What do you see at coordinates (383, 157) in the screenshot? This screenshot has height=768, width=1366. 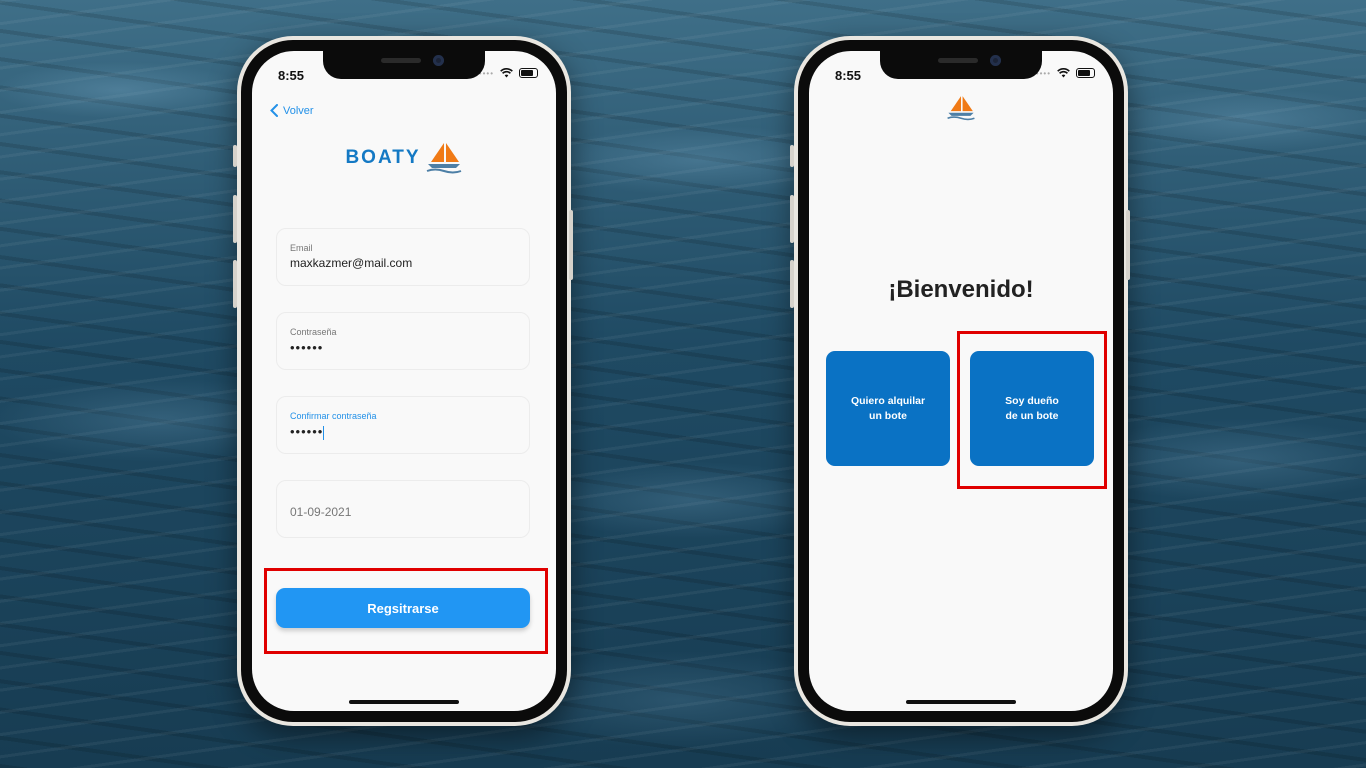 I see `brand-name: BOATY` at bounding box center [383, 157].